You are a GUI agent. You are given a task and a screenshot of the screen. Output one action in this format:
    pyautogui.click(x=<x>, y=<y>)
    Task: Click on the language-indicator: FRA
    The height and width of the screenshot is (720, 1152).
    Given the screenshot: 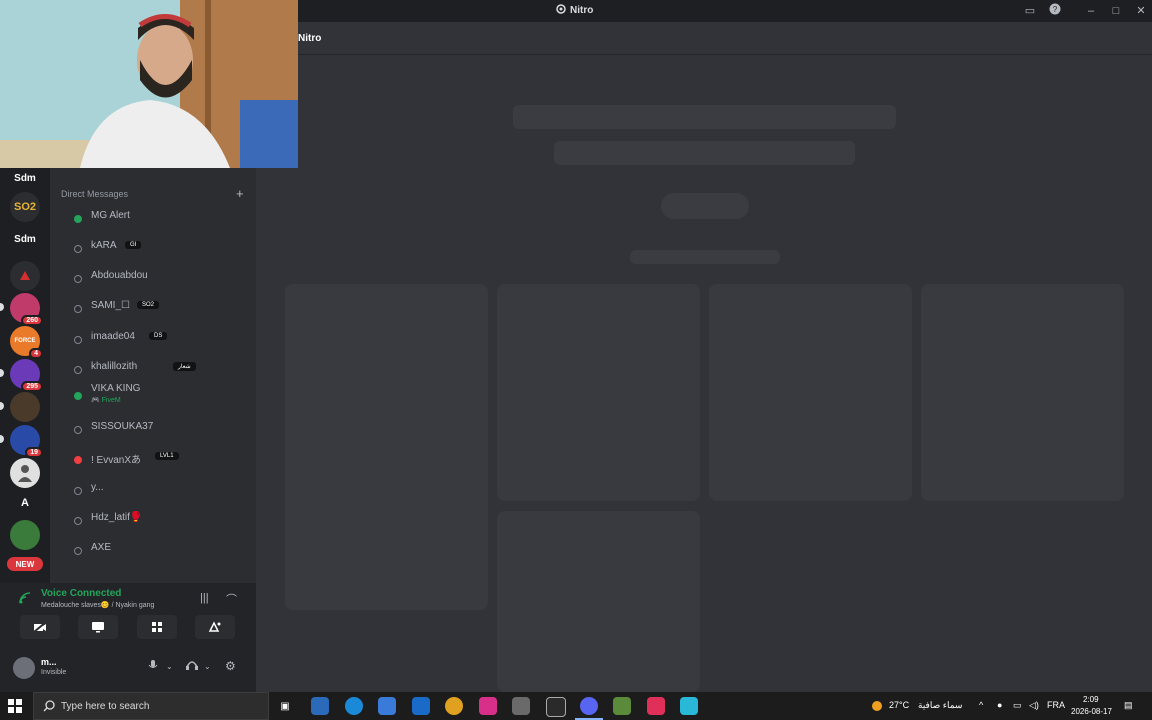 What is the action you would take?
    pyautogui.click(x=1056, y=705)
    